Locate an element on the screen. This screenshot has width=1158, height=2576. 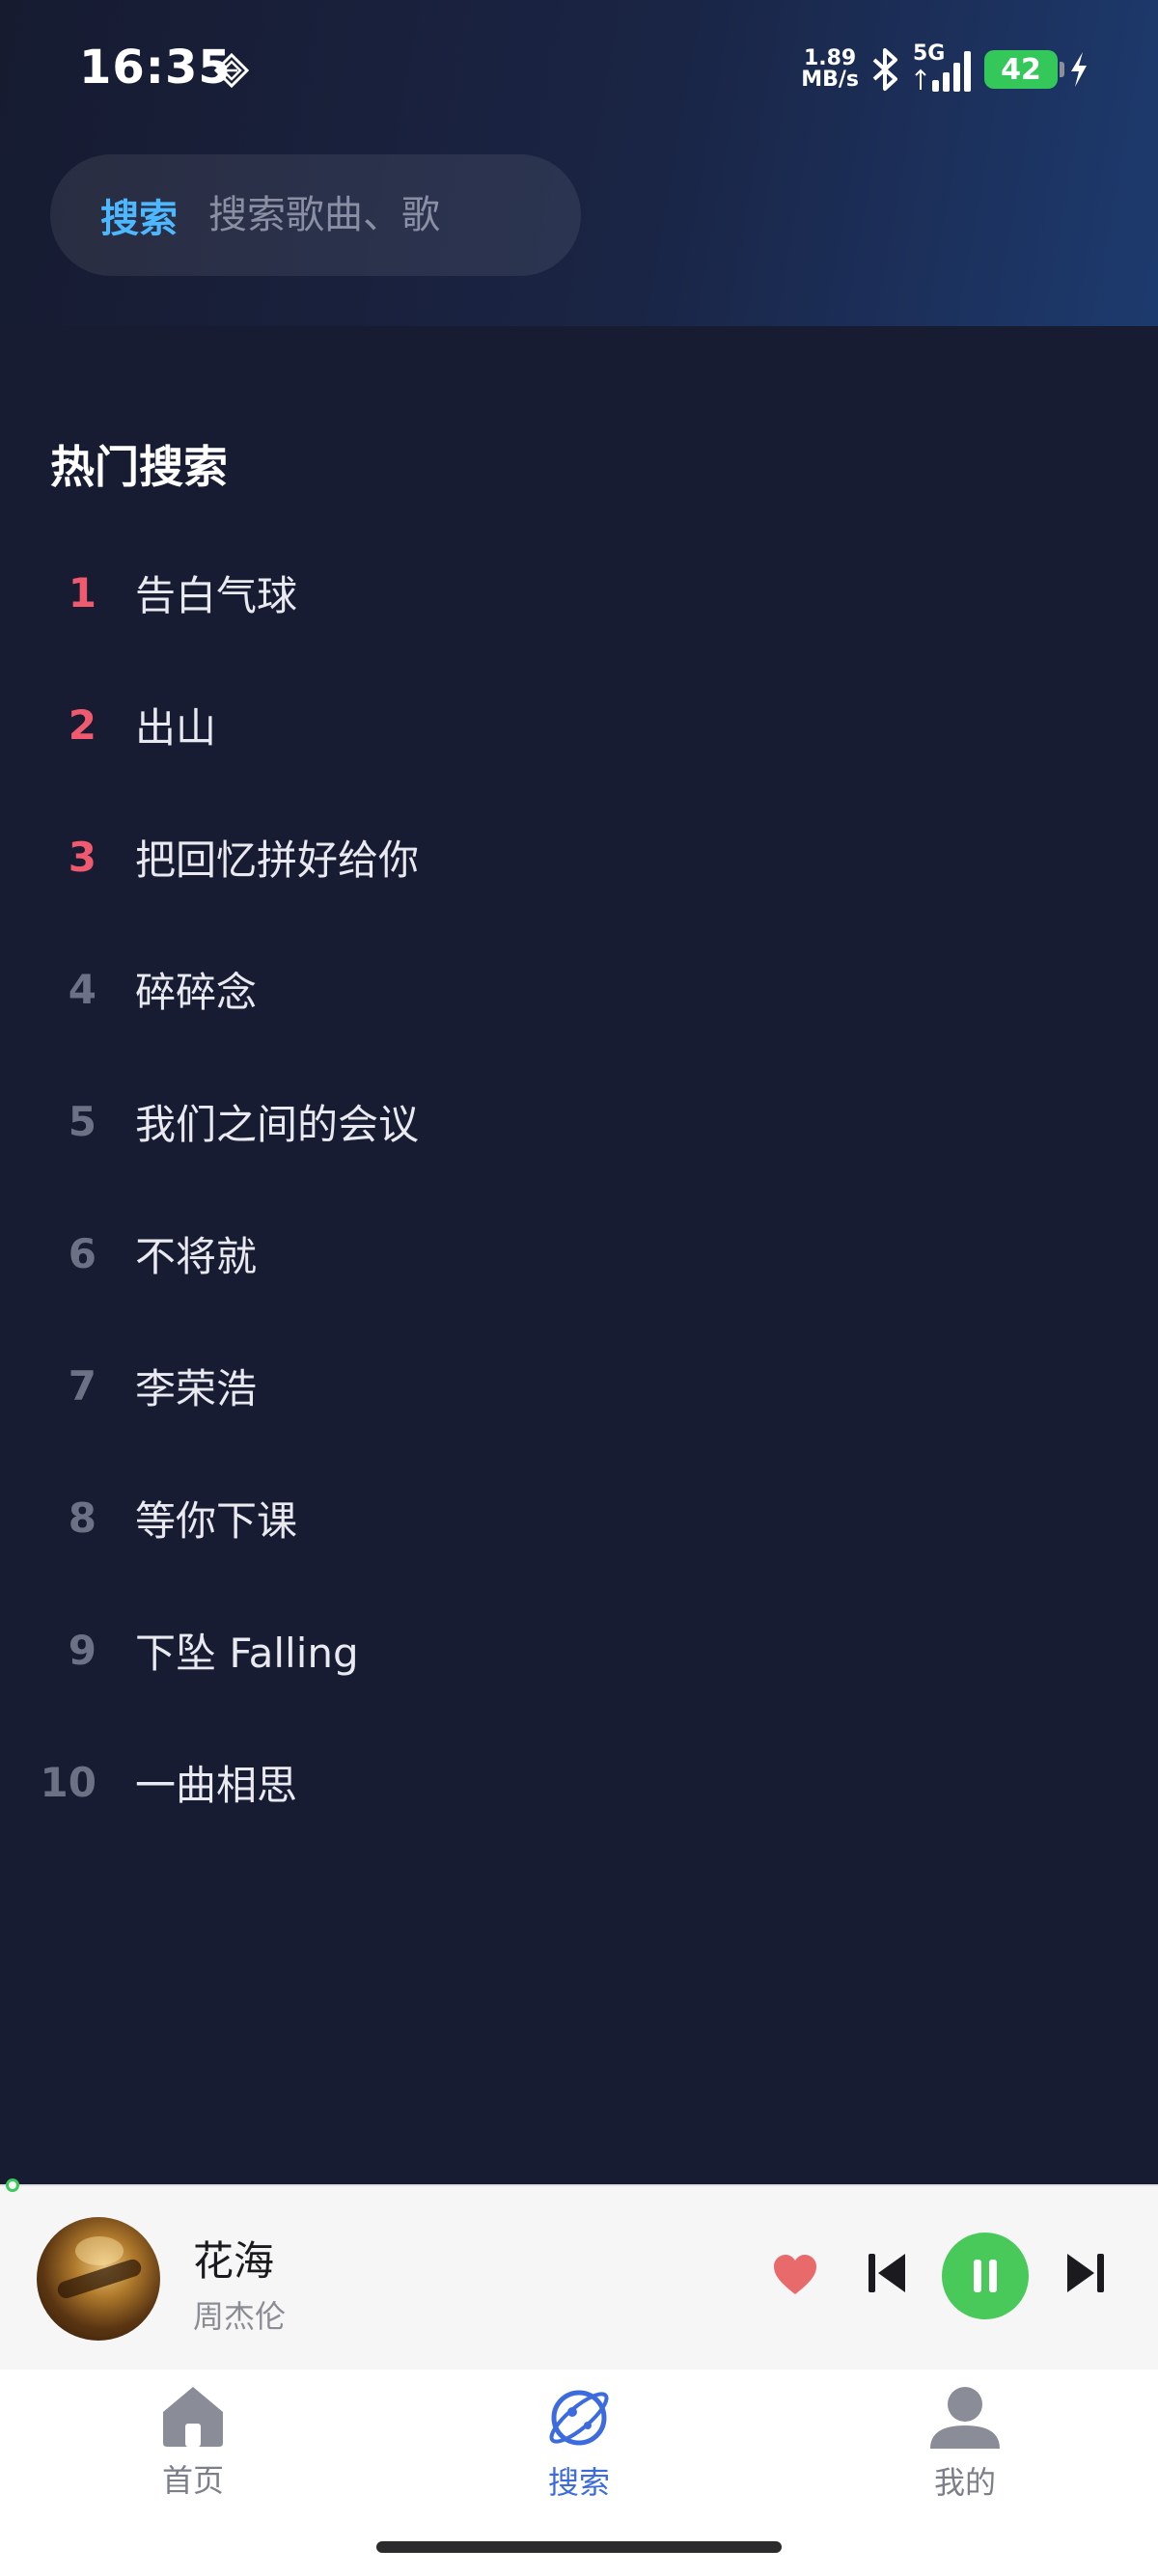
hot-search-item-title: 一曲相思 is located at coordinates (216, 1786).